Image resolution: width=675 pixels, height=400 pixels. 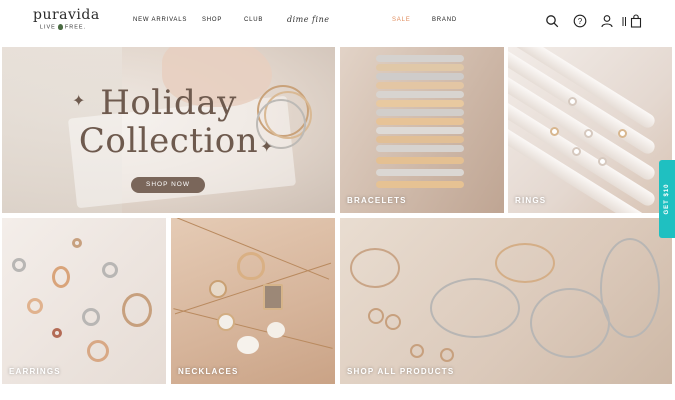 I want to click on nav-shop: SHOP, so click(x=212, y=20).